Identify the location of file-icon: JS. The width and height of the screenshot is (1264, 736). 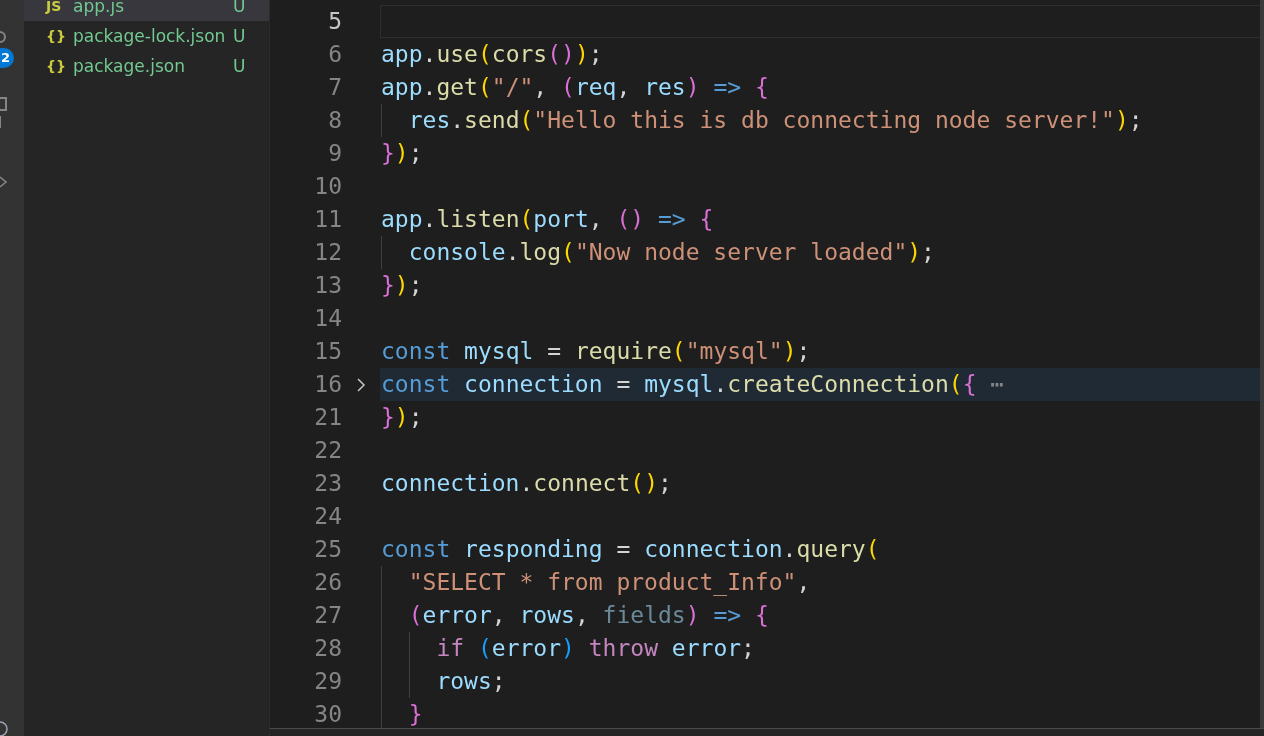
(59, 7).